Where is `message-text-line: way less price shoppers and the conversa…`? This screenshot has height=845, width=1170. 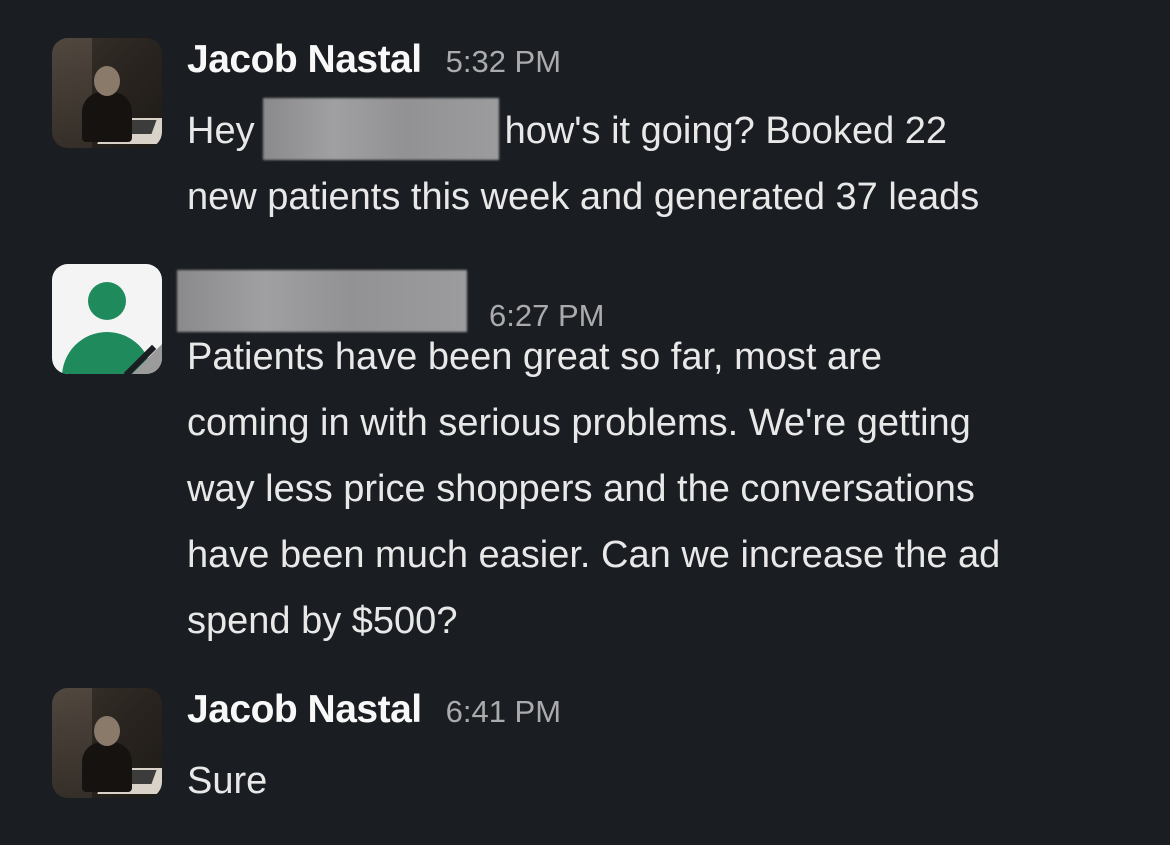 message-text-line: way less price shoppers and the conversa… is located at coordinates (581, 489).